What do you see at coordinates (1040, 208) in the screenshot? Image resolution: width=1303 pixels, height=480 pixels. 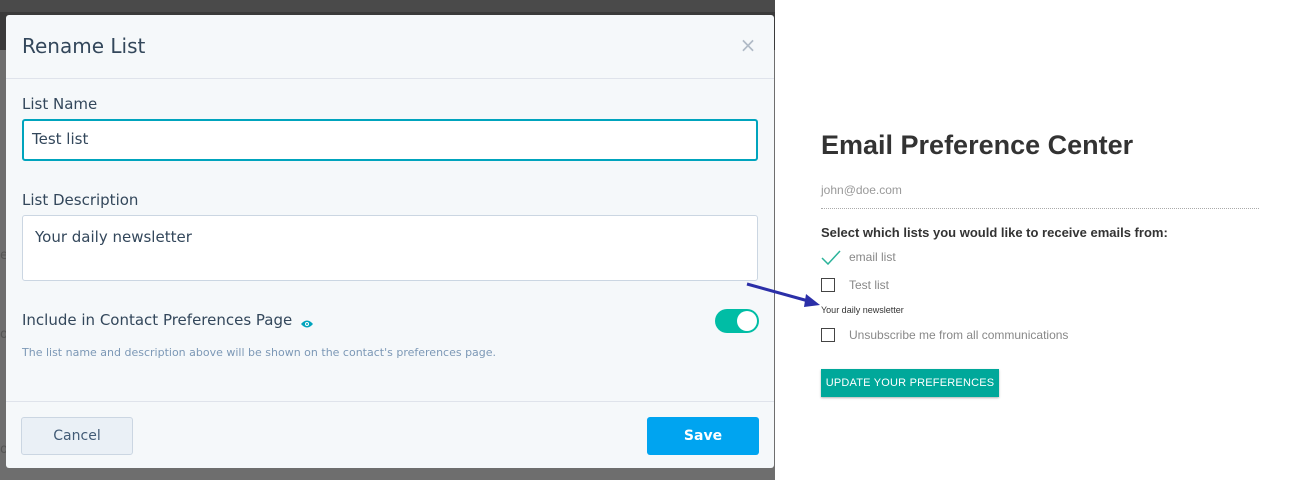 I see `divider` at bounding box center [1040, 208].